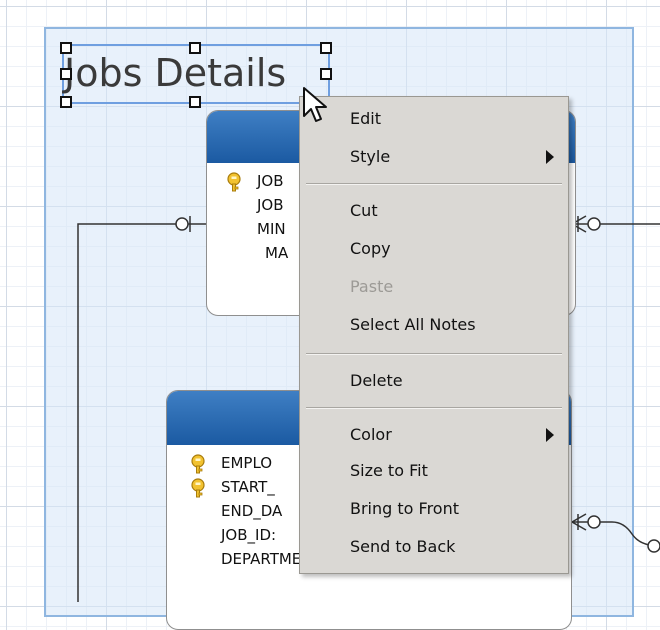 Image resolution: width=660 pixels, height=630 pixels. Describe the element at coordinates (66, 74) in the screenshot. I see `resize-handle-left` at that location.